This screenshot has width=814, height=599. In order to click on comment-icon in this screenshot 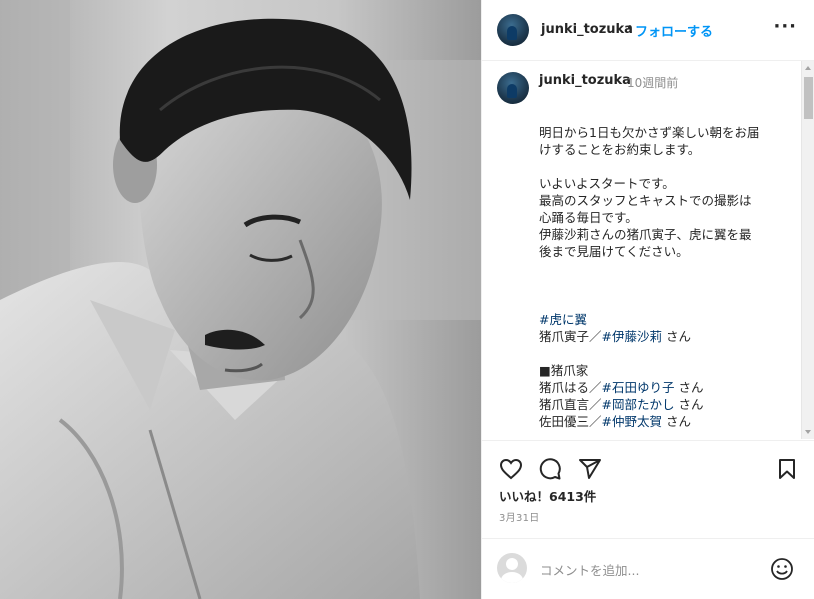, I will do `click(550, 469)`.